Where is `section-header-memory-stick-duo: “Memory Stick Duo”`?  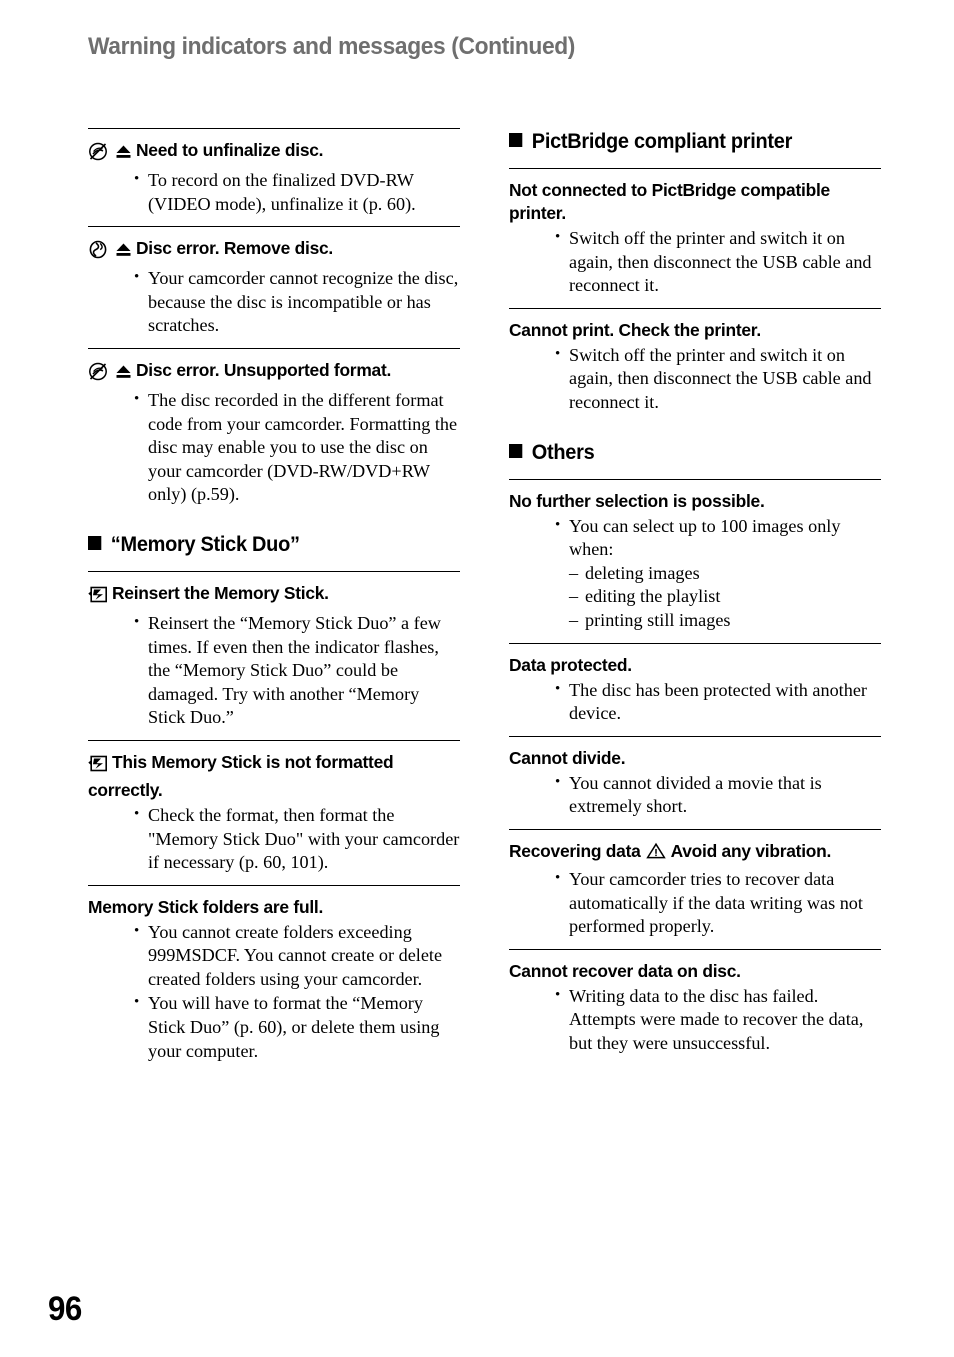 section-header-memory-stick-duo: “Memory Stick Duo” is located at coordinates (264, 545).